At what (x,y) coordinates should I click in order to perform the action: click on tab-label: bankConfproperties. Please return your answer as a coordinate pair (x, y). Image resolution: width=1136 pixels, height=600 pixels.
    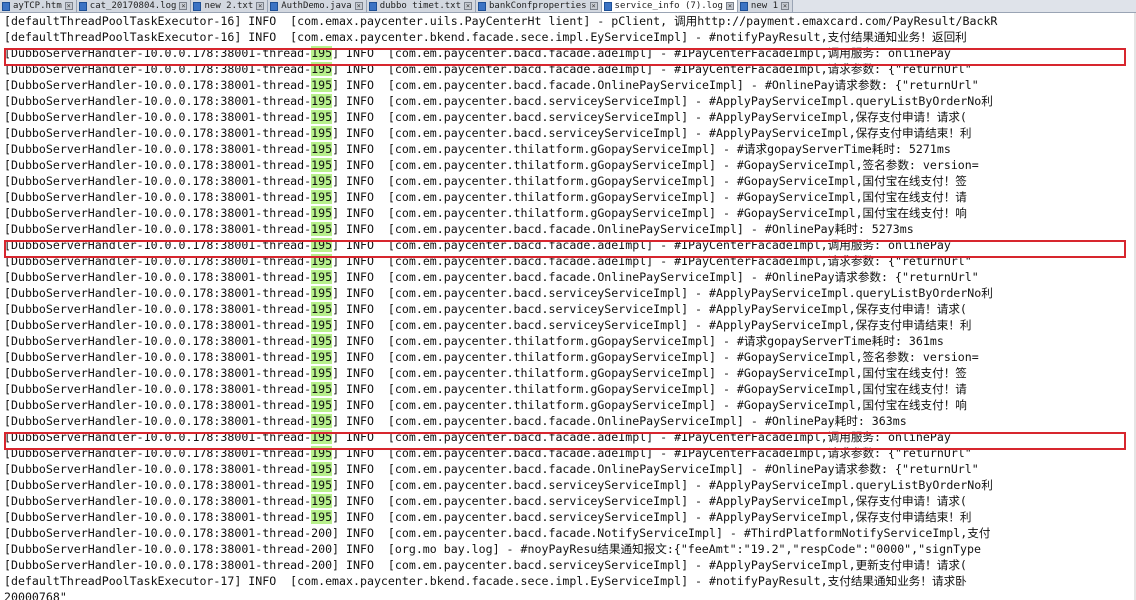
    Looking at the image, I should click on (538, 6).